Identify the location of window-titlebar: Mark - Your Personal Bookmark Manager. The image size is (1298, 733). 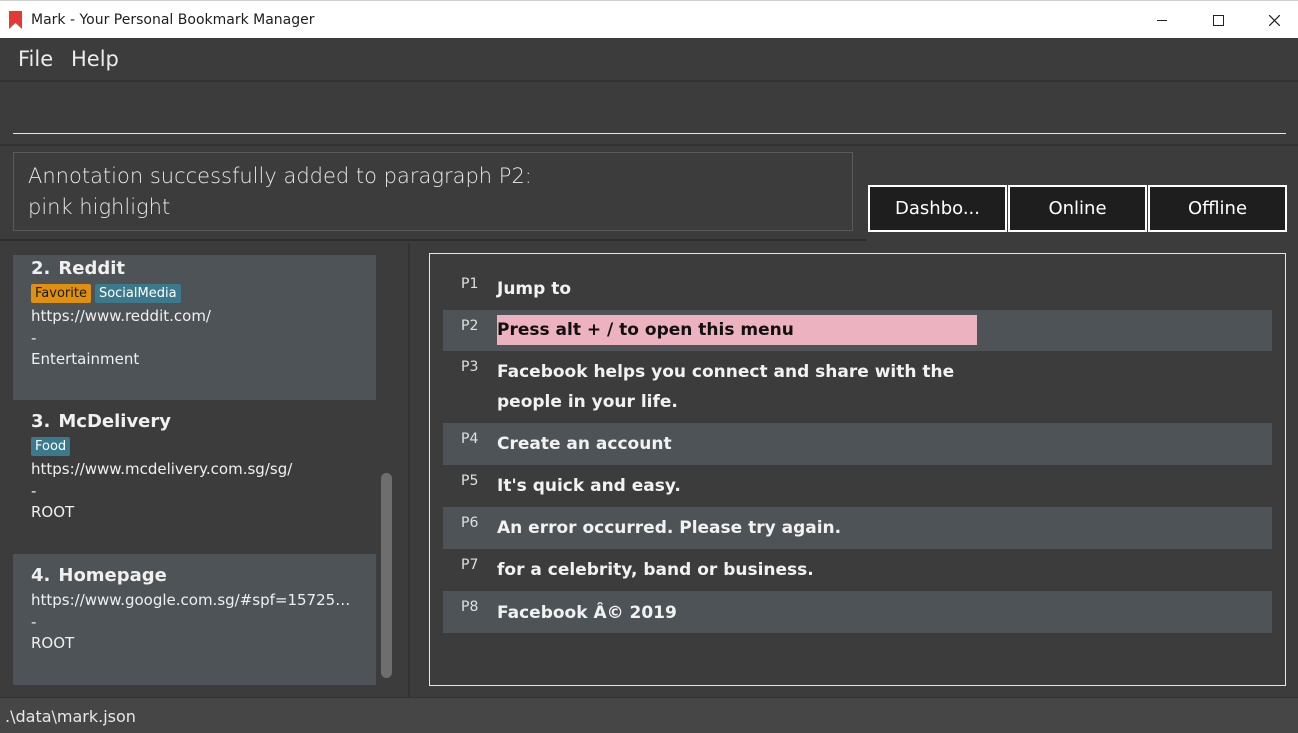
(649, 19).